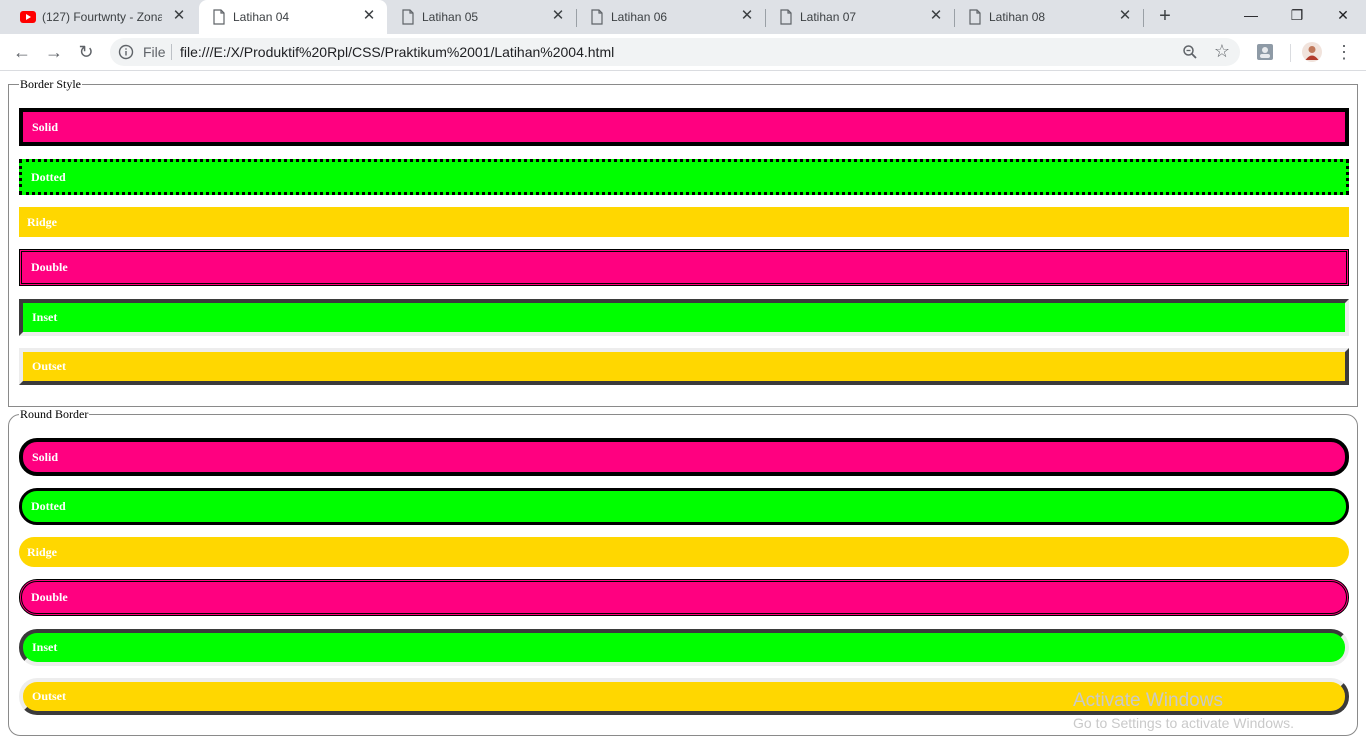 This screenshot has height=756, width=1366. I want to click on border-box-double: Double, so click(684, 267).